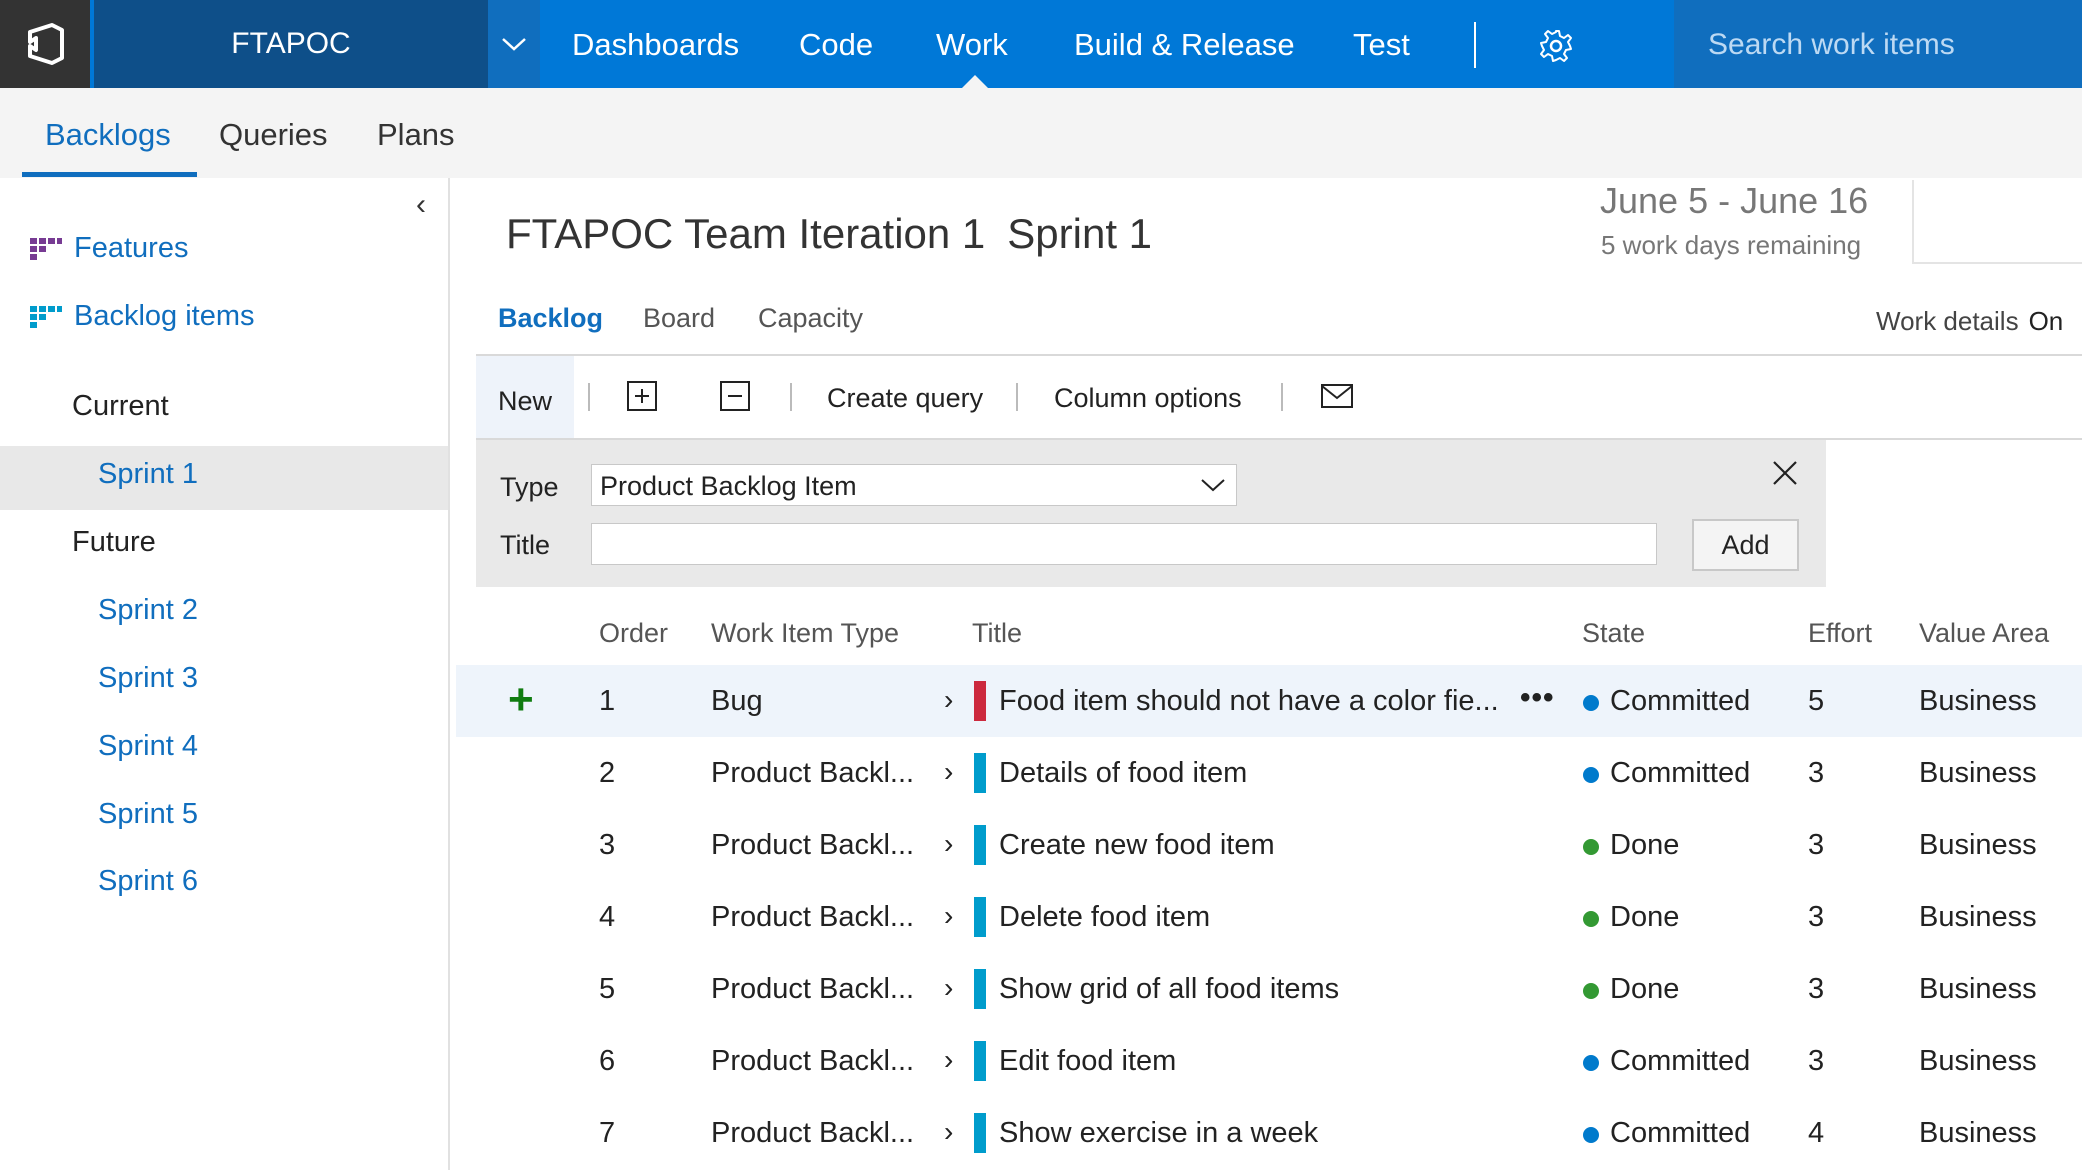 The image size is (2082, 1170). What do you see at coordinates (1124, 544) in the screenshot?
I see `title-input` at bounding box center [1124, 544].